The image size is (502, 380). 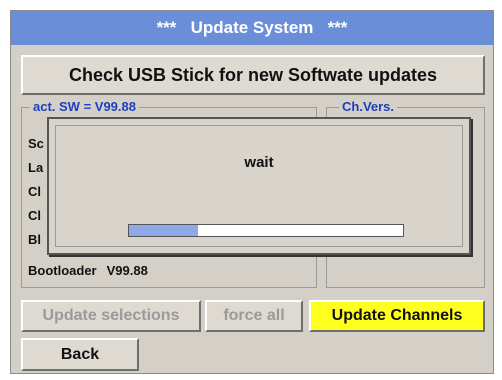 I want to click on wait-message: wait, so click(x=259, y=162).